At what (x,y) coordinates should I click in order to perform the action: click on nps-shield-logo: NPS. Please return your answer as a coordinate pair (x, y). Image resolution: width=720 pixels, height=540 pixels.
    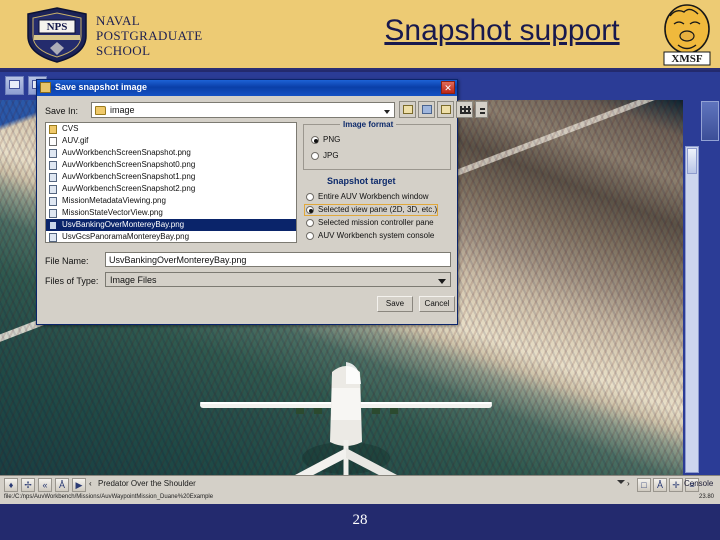
    Looking at the image, I should click on (57, 35).